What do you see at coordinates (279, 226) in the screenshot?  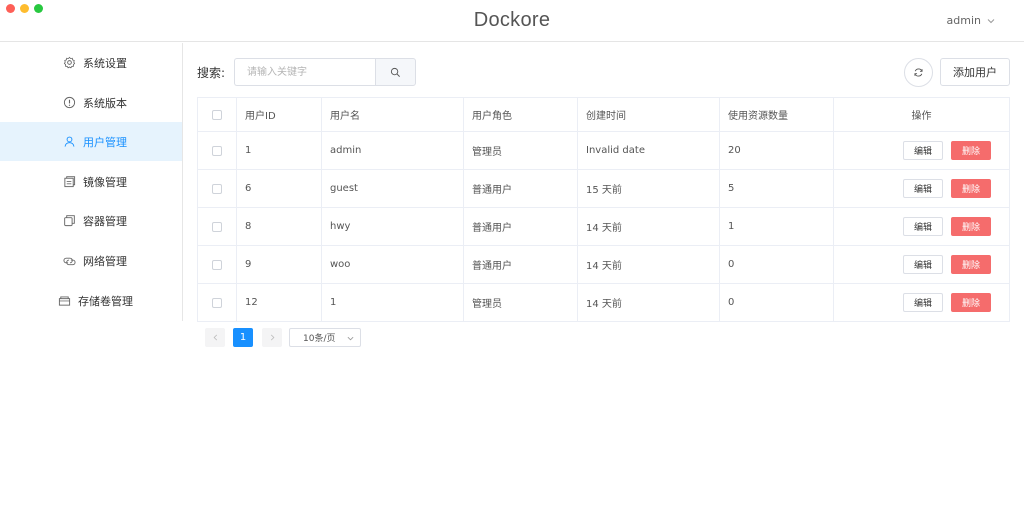 I see `cell-user-id: 8` at bounding box center [279, 226].